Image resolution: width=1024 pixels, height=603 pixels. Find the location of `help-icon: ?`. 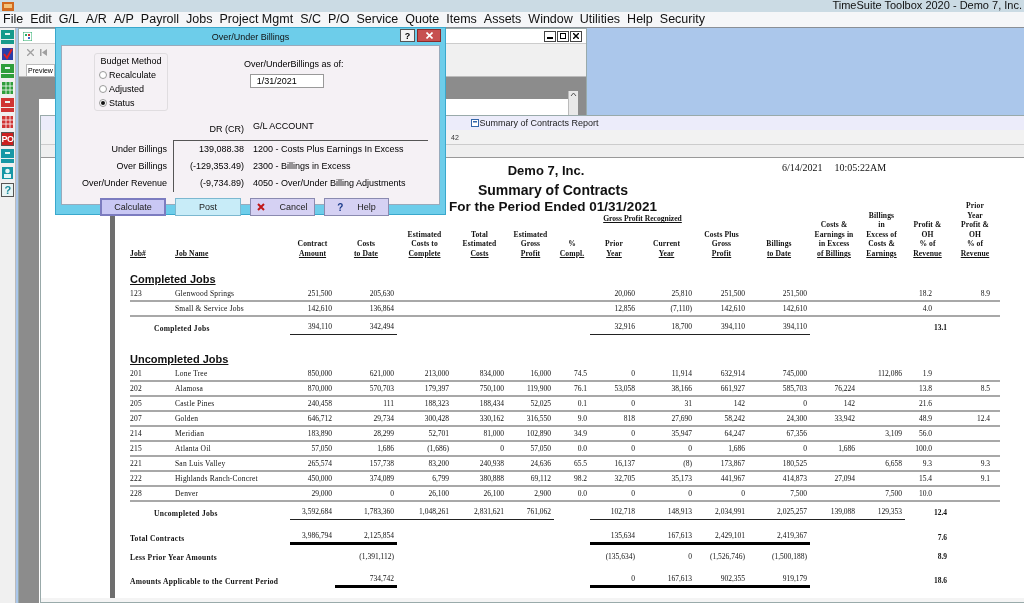

help-icon: ? is located at coordinates (340, 207).